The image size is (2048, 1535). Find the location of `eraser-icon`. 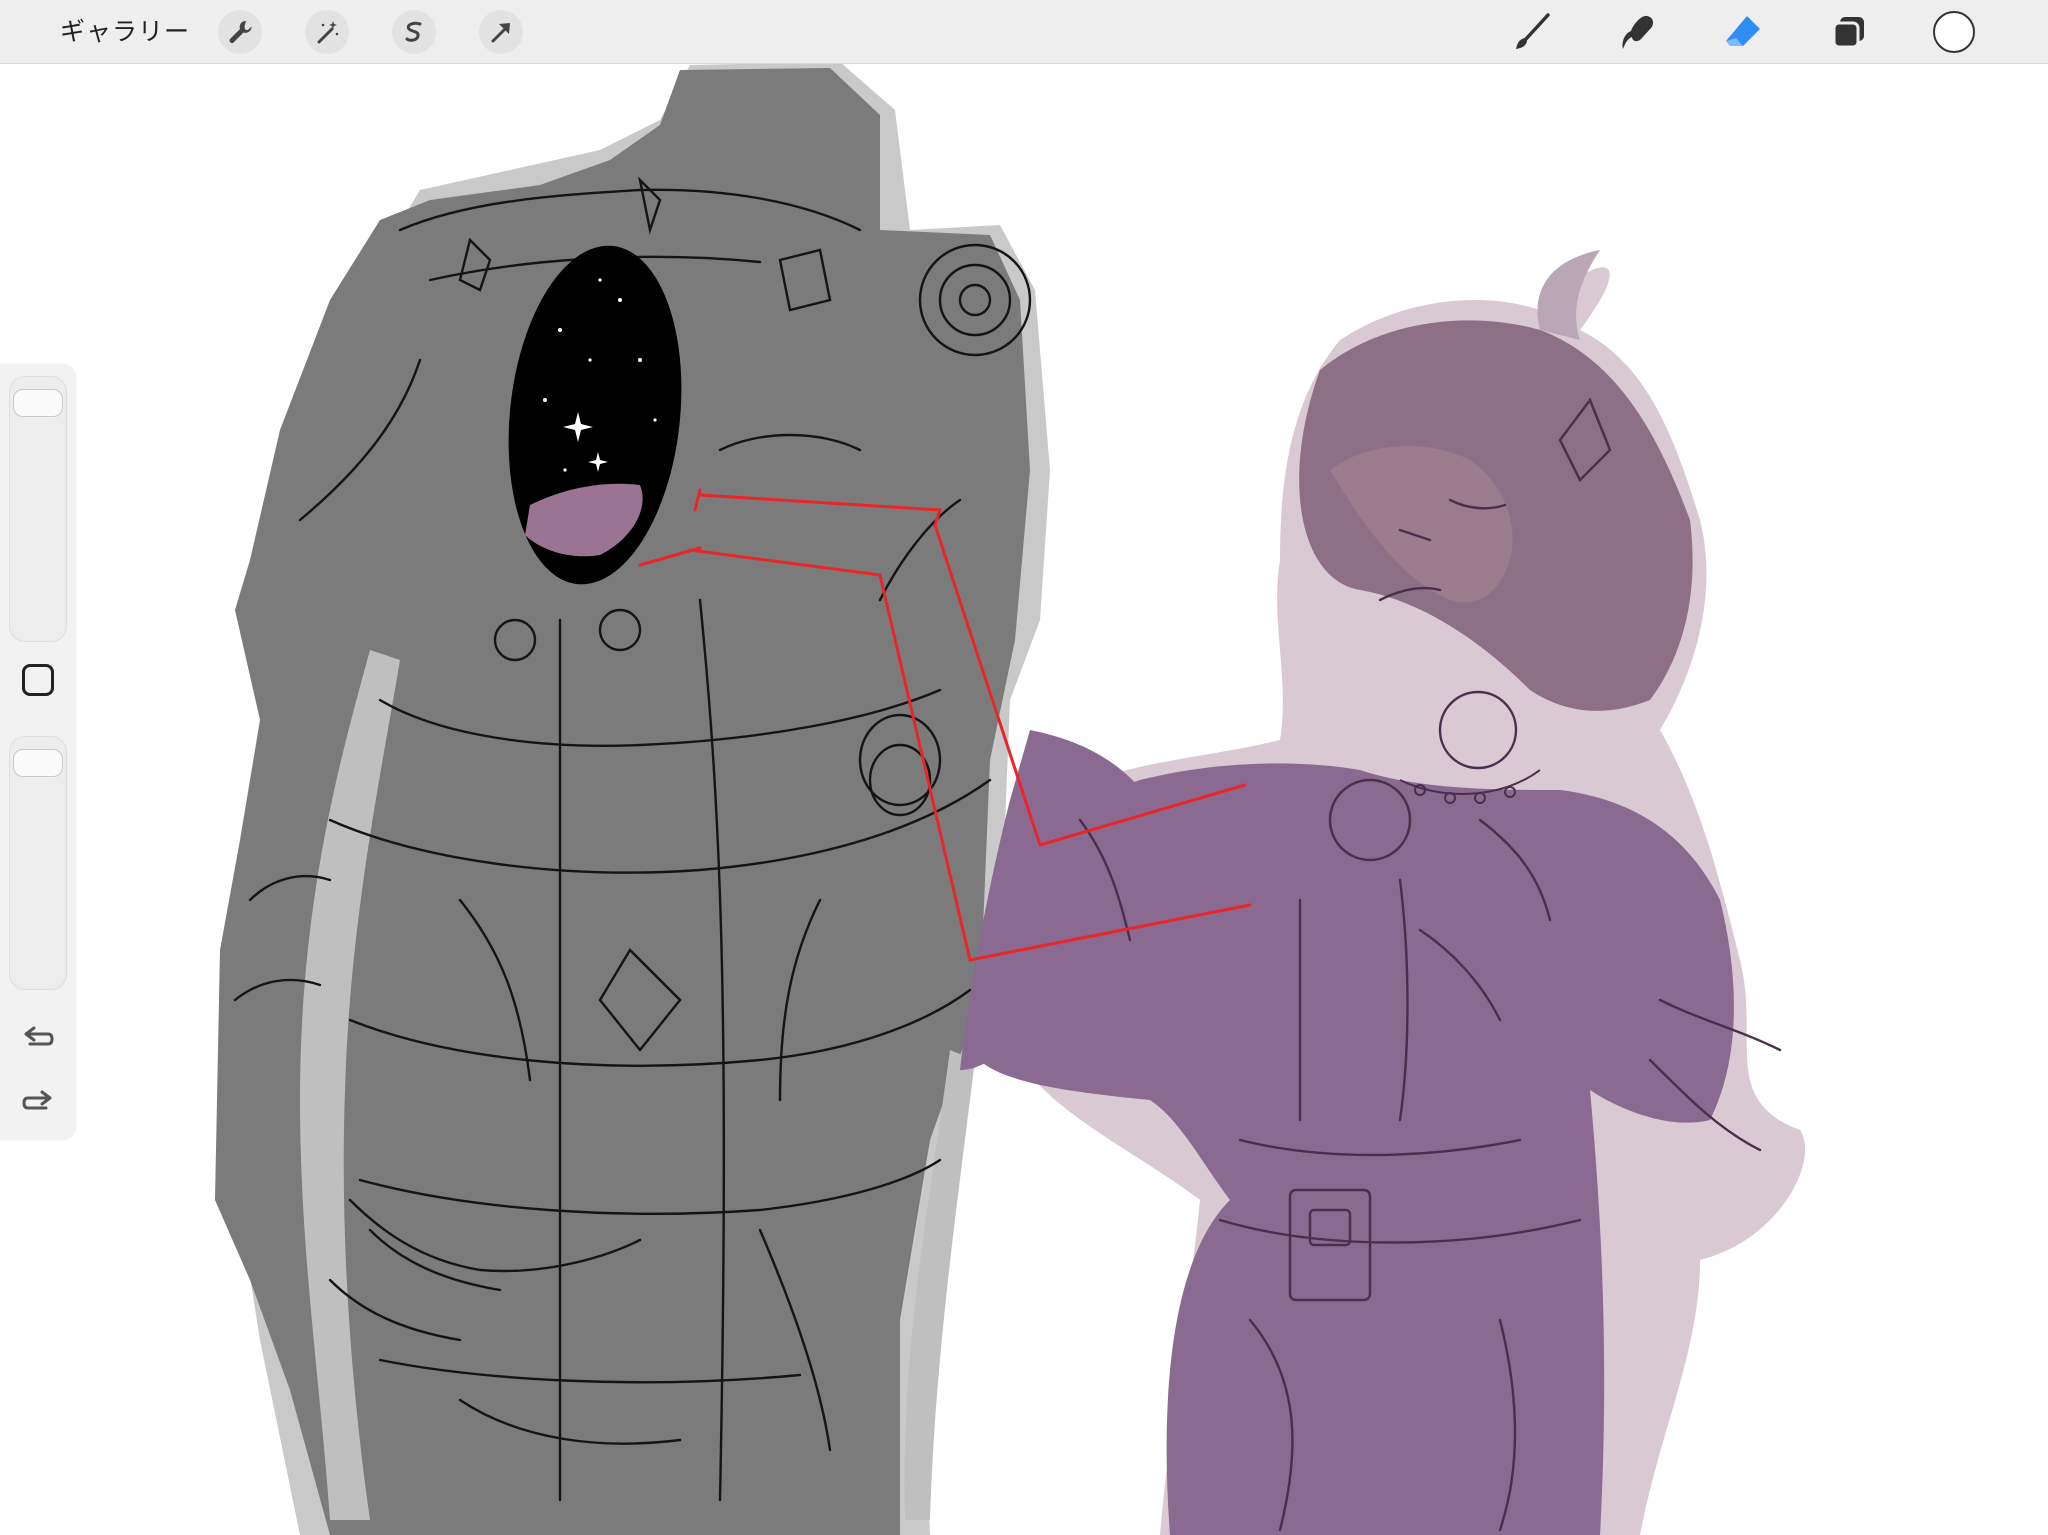

eraser-icon is located at coordinates (1743, 31).